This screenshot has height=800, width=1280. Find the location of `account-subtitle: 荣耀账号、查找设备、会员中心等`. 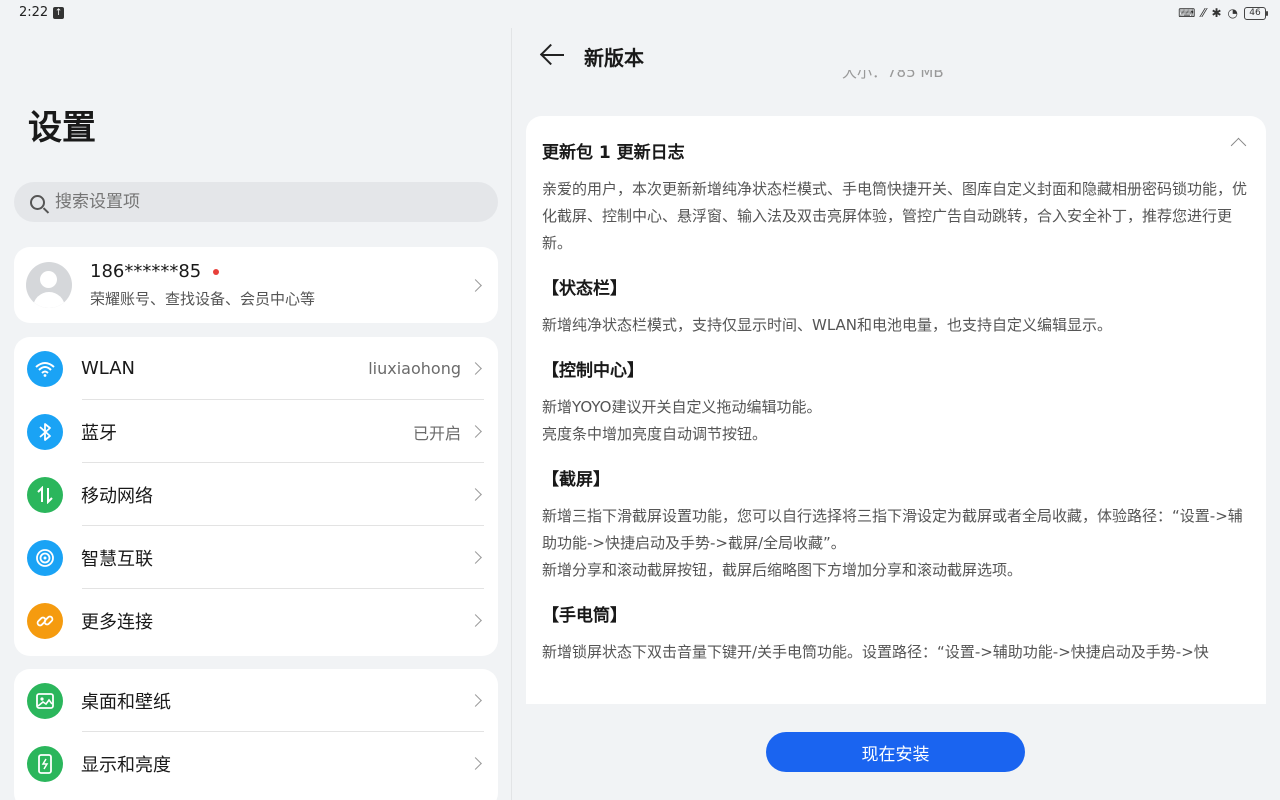

account-subtitle: 荣耀账号、查找设备、会员中心等 is located at coordinates (203, 299).